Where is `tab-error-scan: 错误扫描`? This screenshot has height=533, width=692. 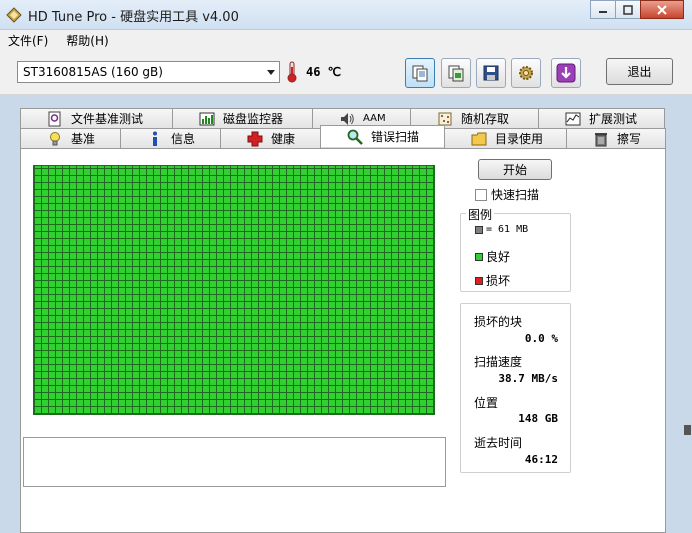 tab-error-scan: 错误扫描 is located at coordinates (382, 136).